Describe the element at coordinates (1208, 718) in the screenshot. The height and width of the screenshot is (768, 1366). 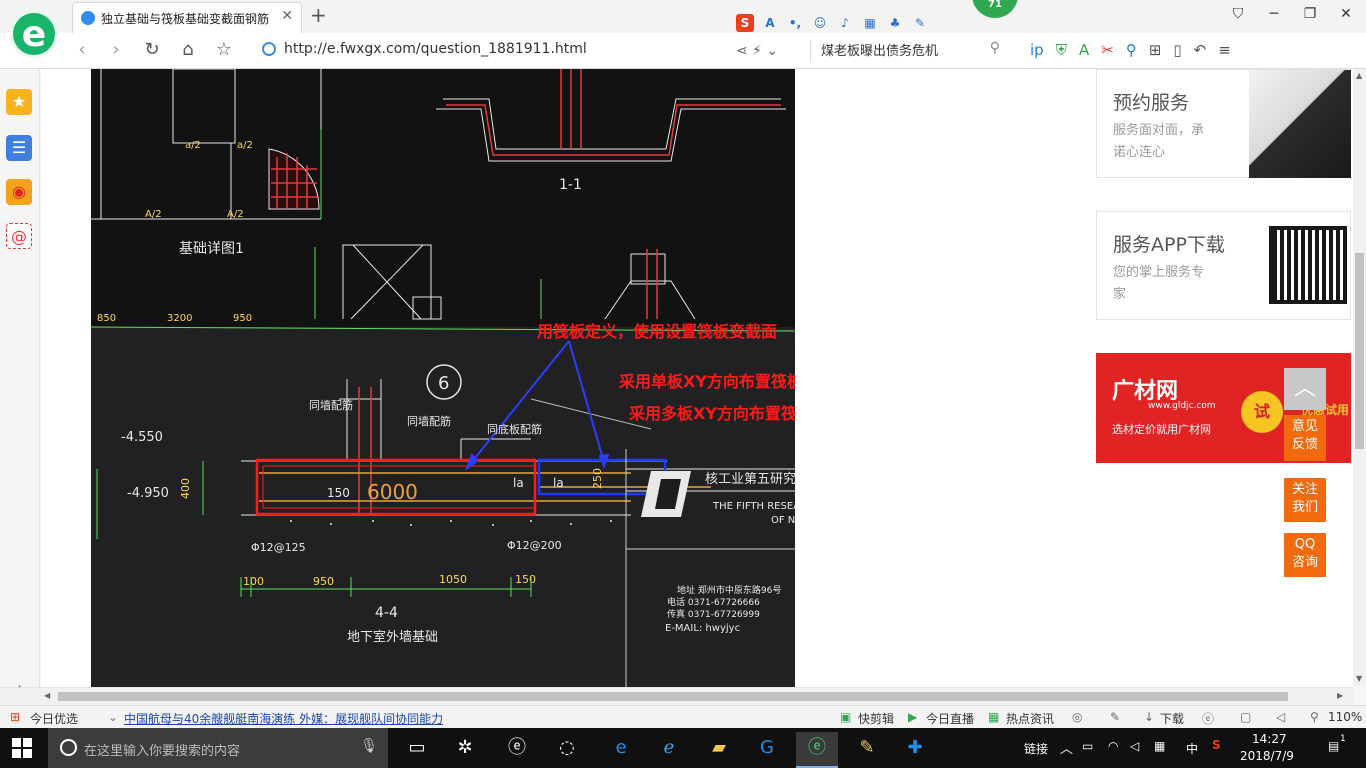
I see `ie-mode-icon: ⓔ` at that location.